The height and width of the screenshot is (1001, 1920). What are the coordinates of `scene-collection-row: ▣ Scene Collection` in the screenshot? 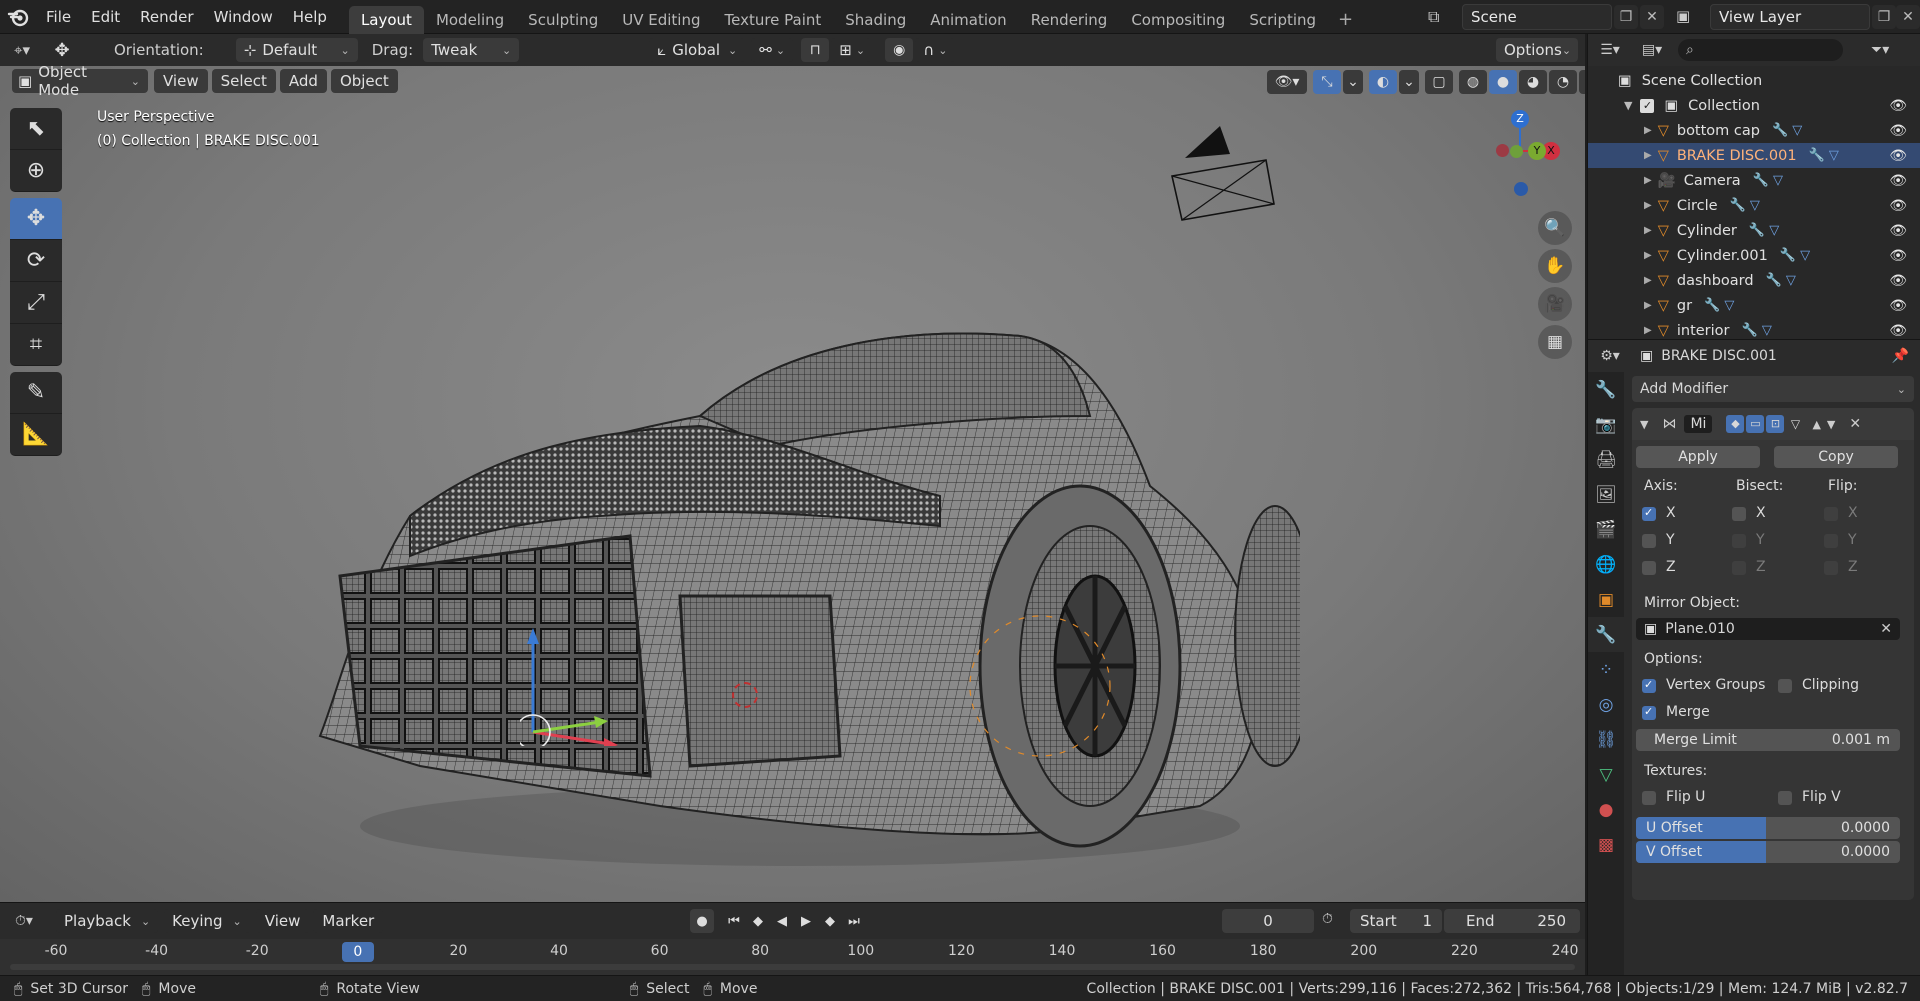 It's located at (1754, 80).